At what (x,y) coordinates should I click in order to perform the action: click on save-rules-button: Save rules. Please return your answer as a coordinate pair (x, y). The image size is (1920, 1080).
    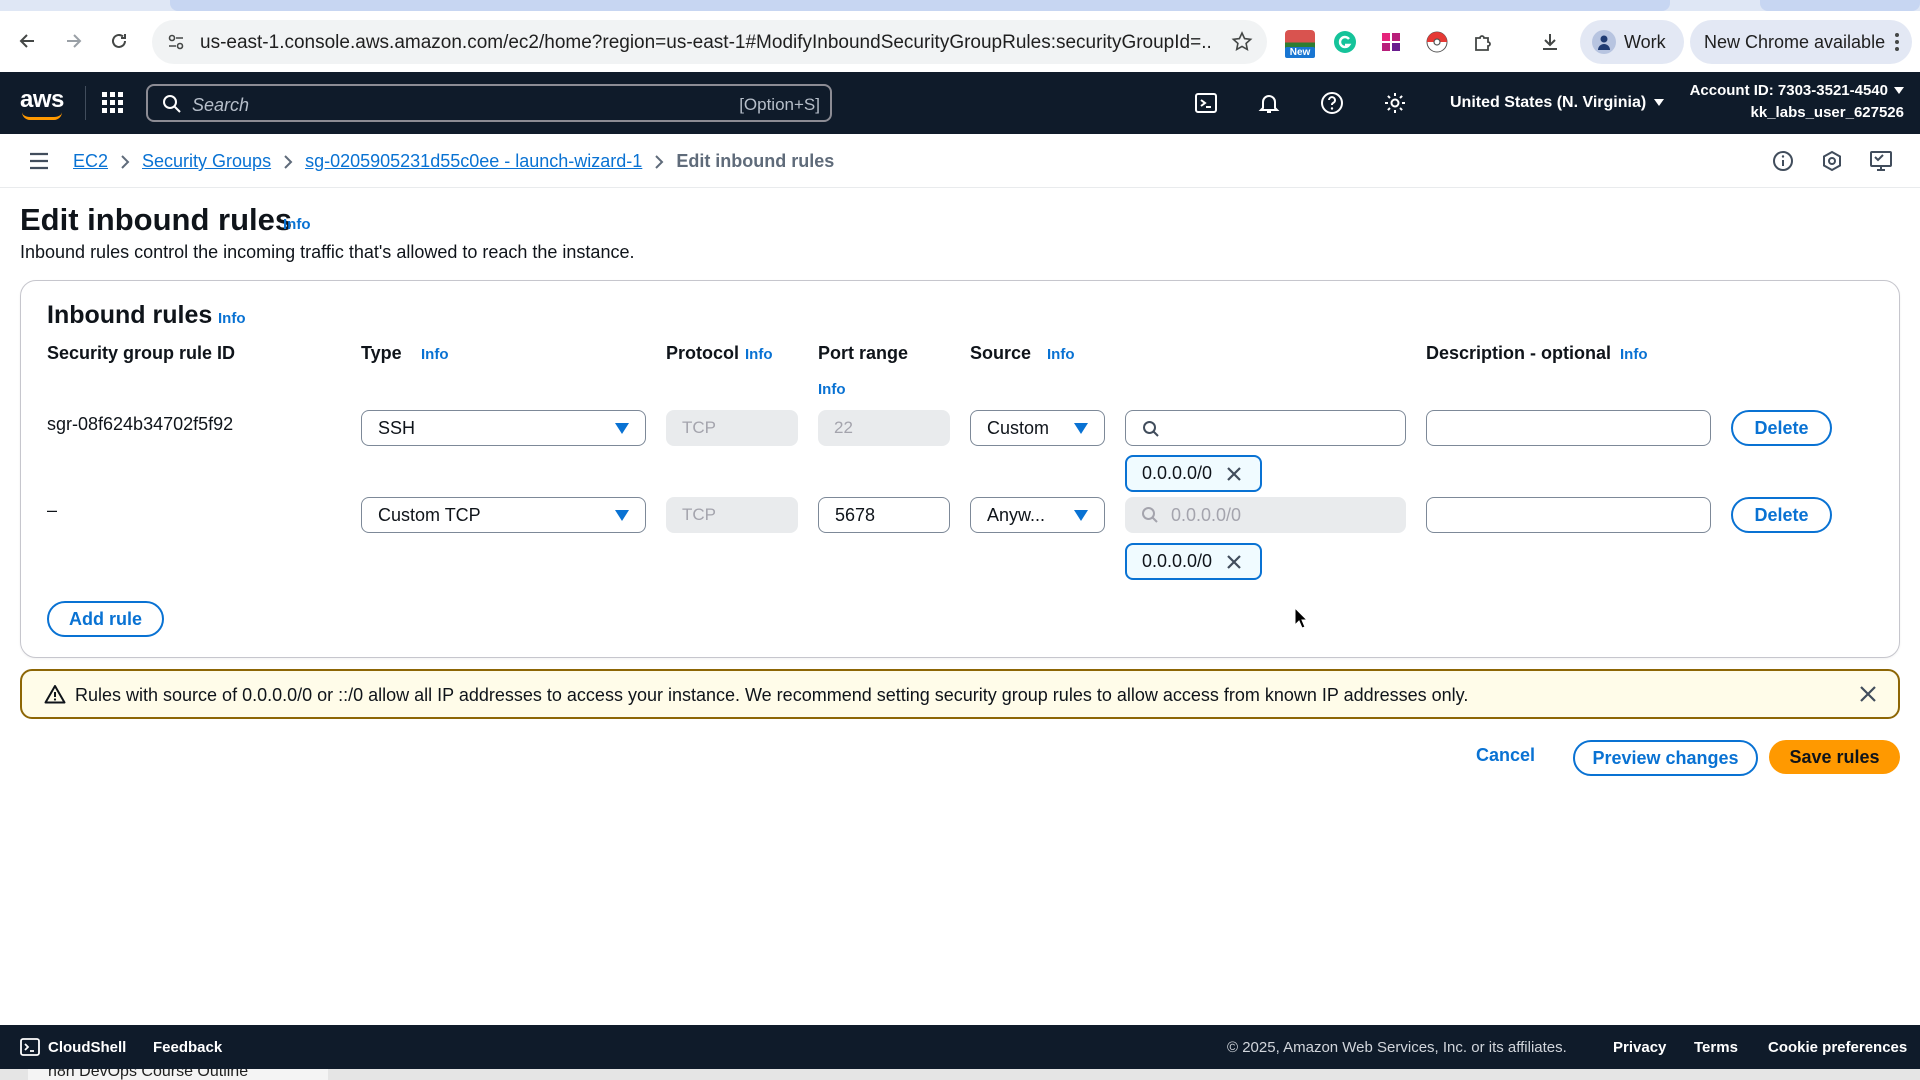
    Looking at the image, I should click on (1834, 757).